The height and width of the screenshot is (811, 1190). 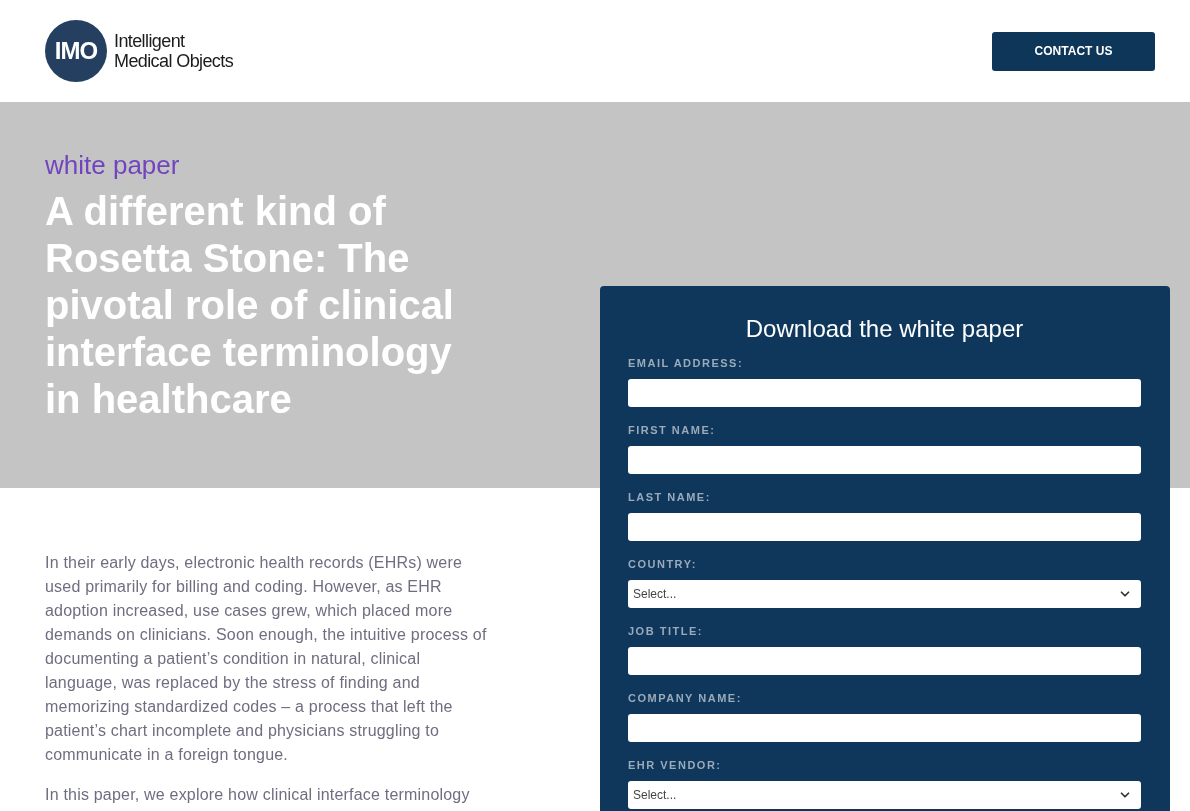 I want to click on field-label: COUNTRY:, so click(x=662, y=564).